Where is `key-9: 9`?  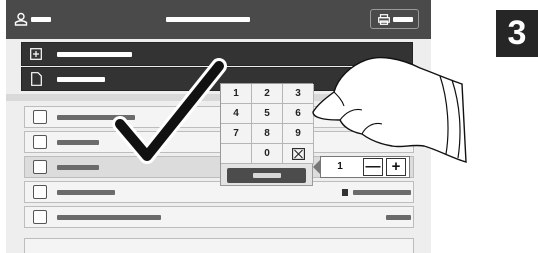
key-9: 9 is located at coordinates (298, 134).